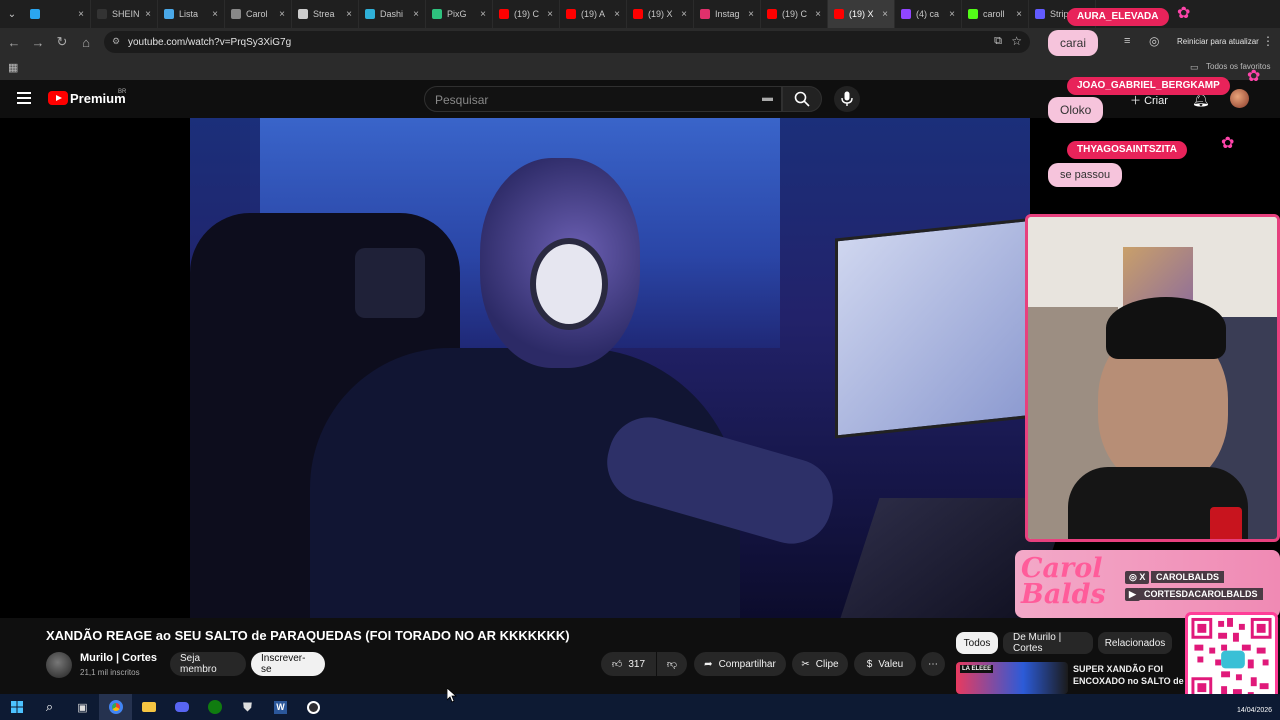 Image resolution: width=1280 pixels, height=720 pixels. I want to click on join-button: Seja membro, so click(208, 664).